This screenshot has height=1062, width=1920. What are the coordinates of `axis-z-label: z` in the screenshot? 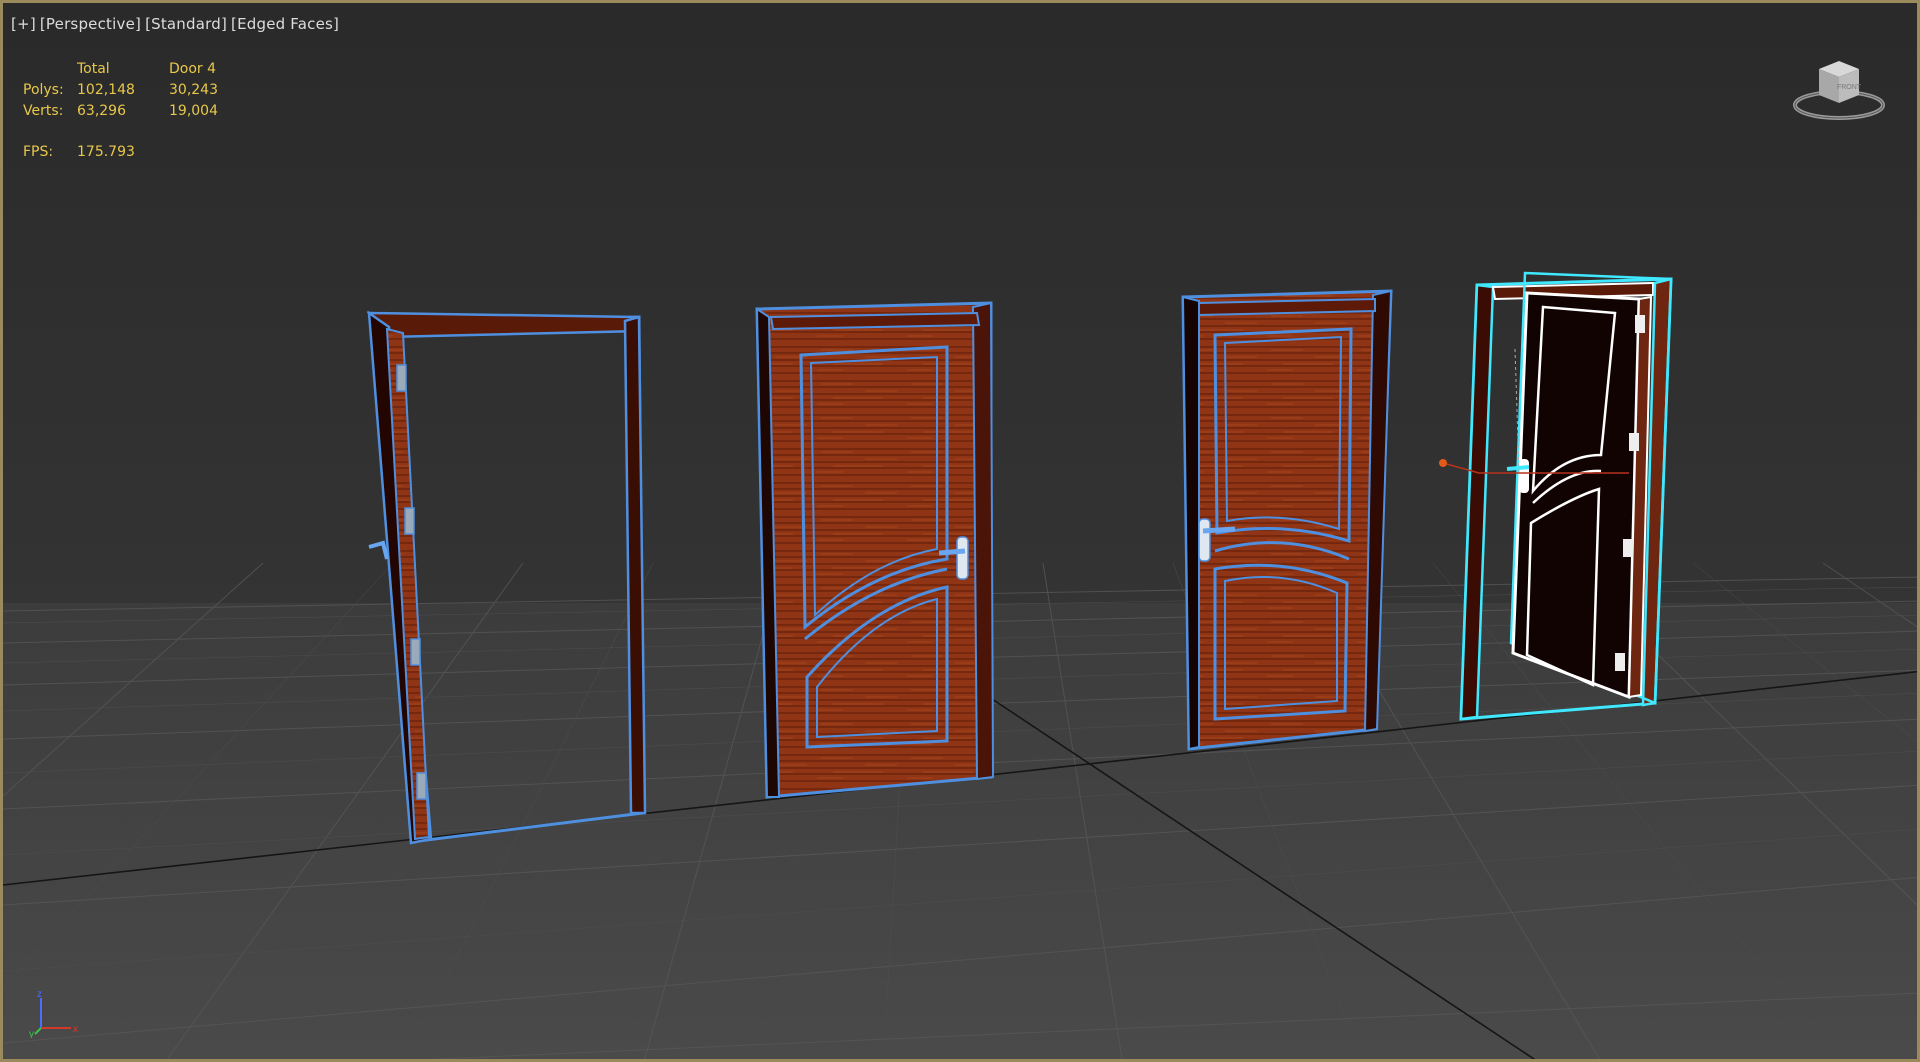 It's located at (39, 994).